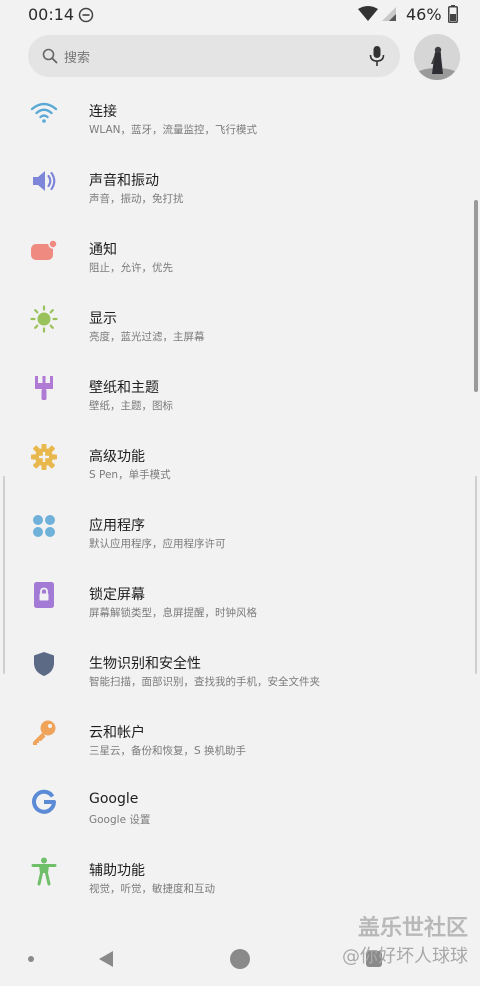 The width and height of the screenshot is (480, 986). Describe the element at coordinates (240, 110) in the screenshot. I see `settings-item-connections: 连接 WLAN，蓝牙，流量监控，飞行模式` at that location.